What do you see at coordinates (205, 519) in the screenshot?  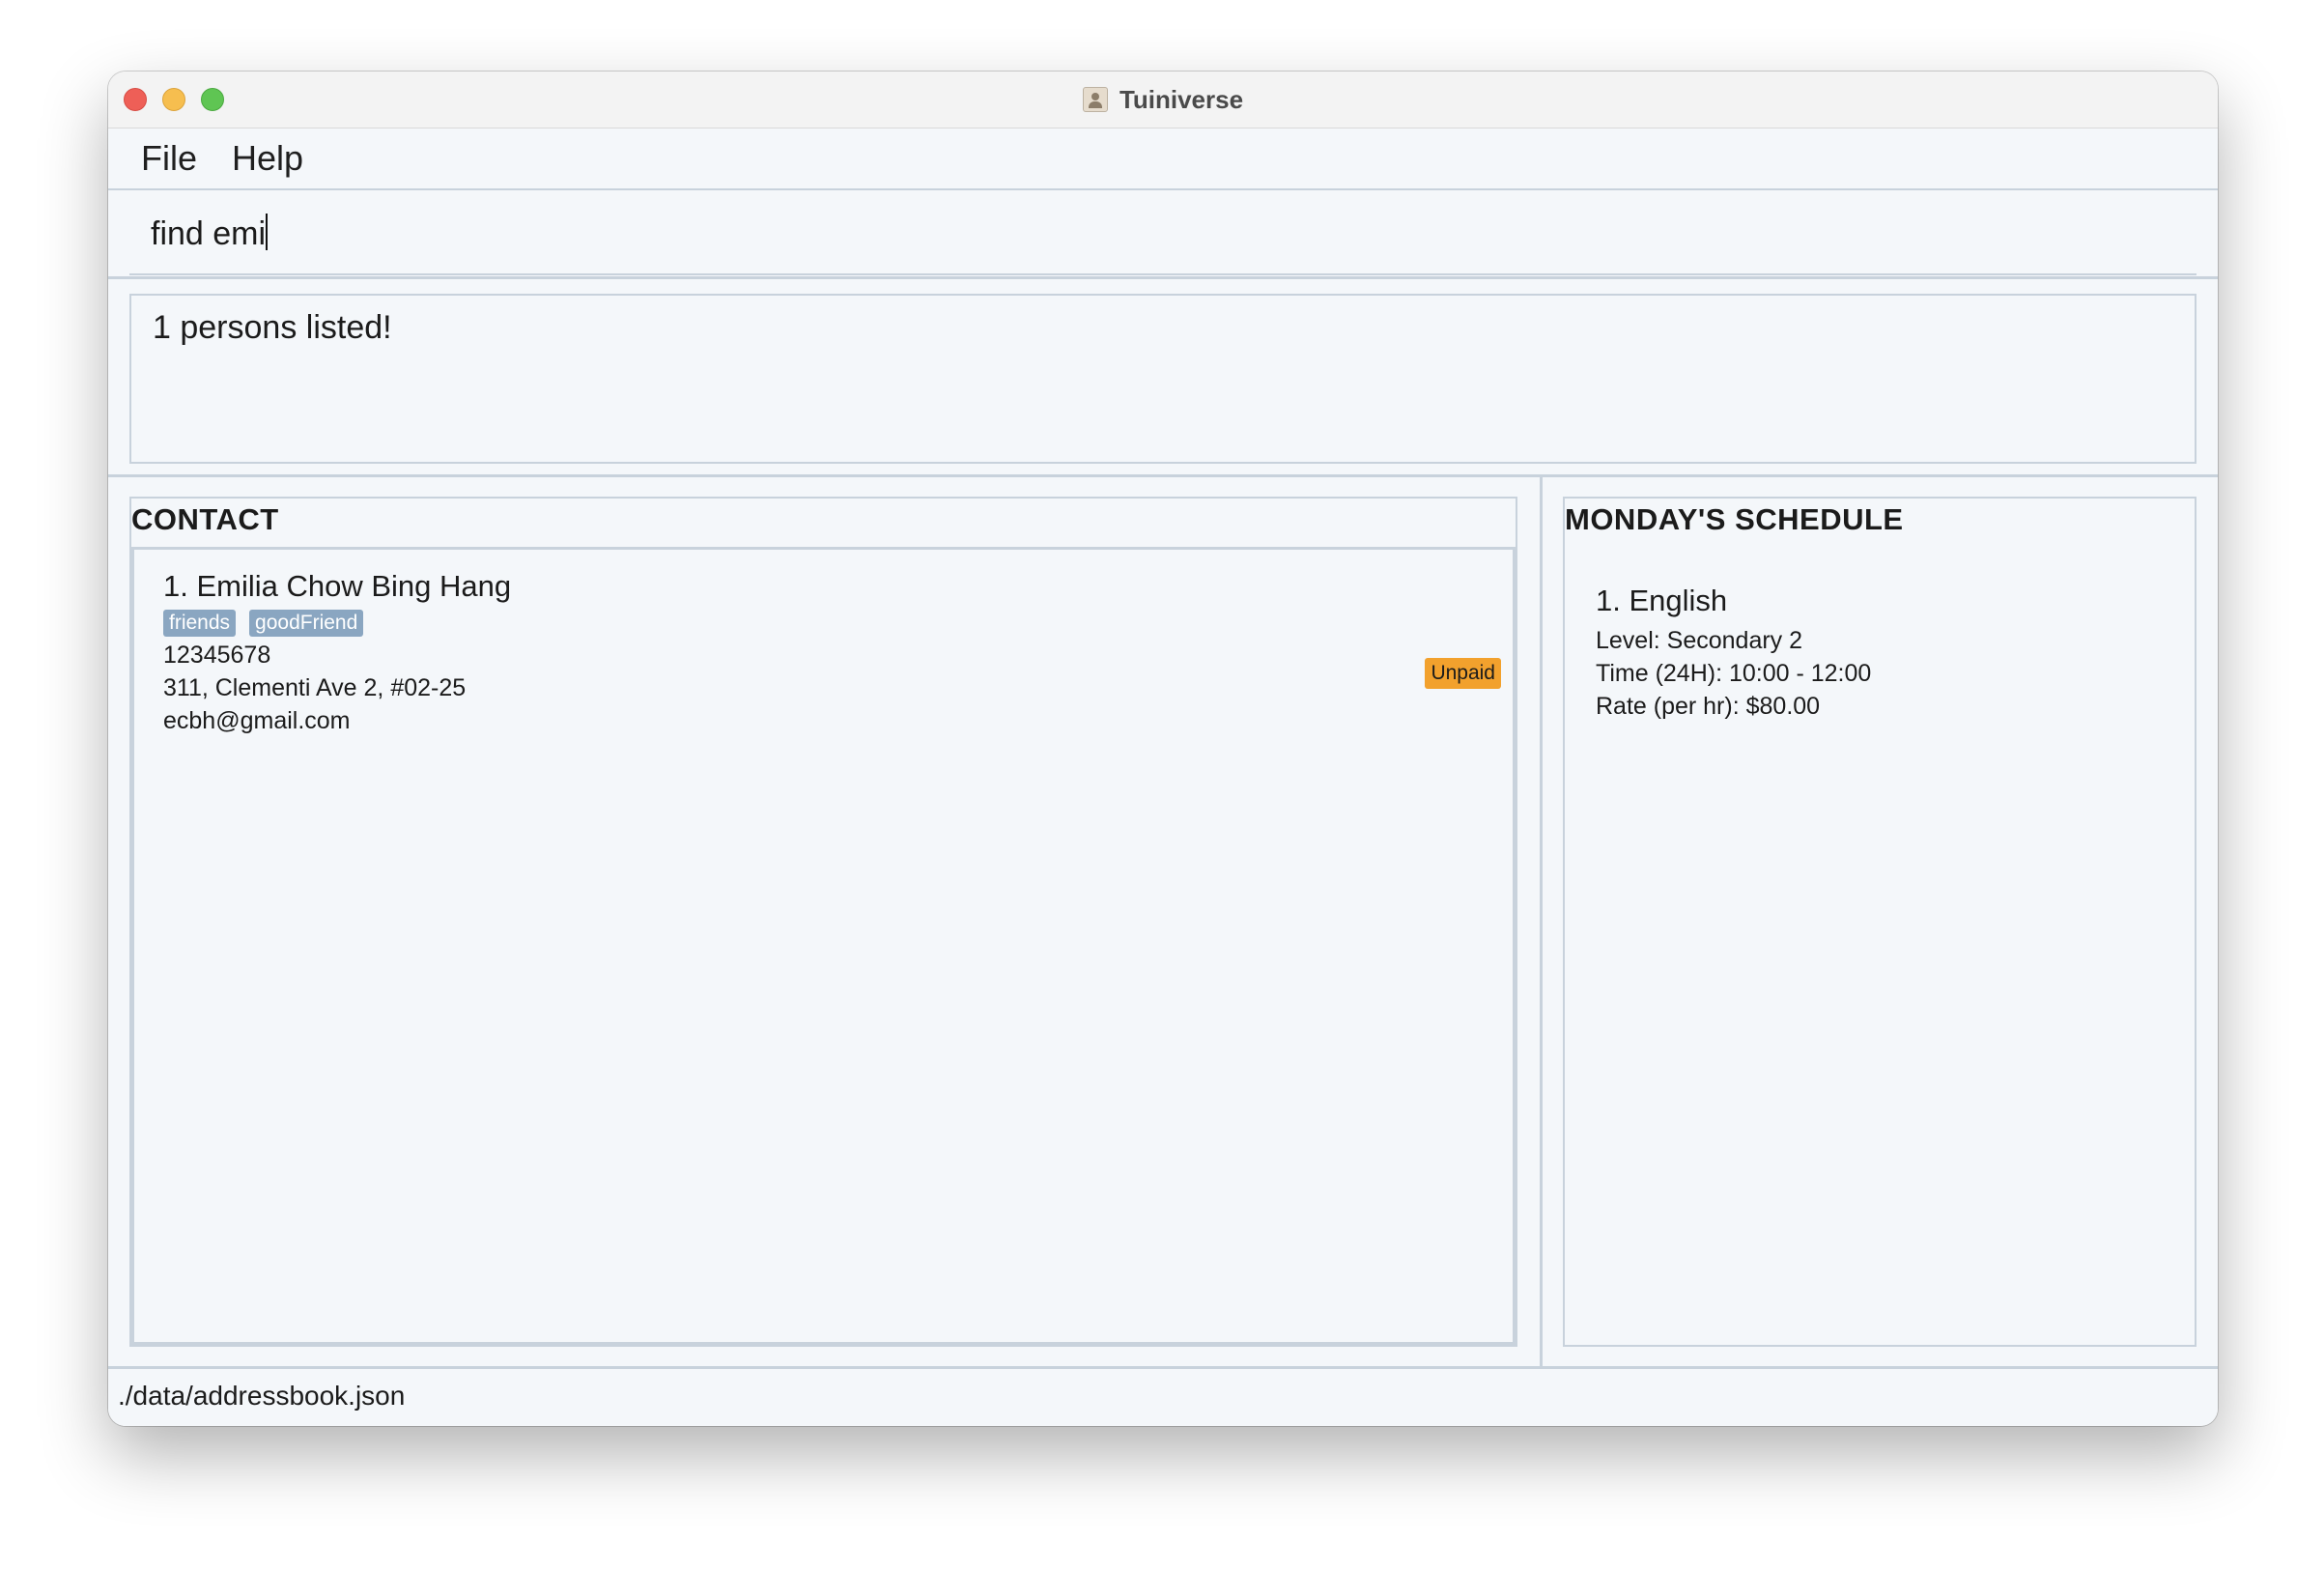 I see `contact-heading: CONTACT` at bounding box center [205, 519].